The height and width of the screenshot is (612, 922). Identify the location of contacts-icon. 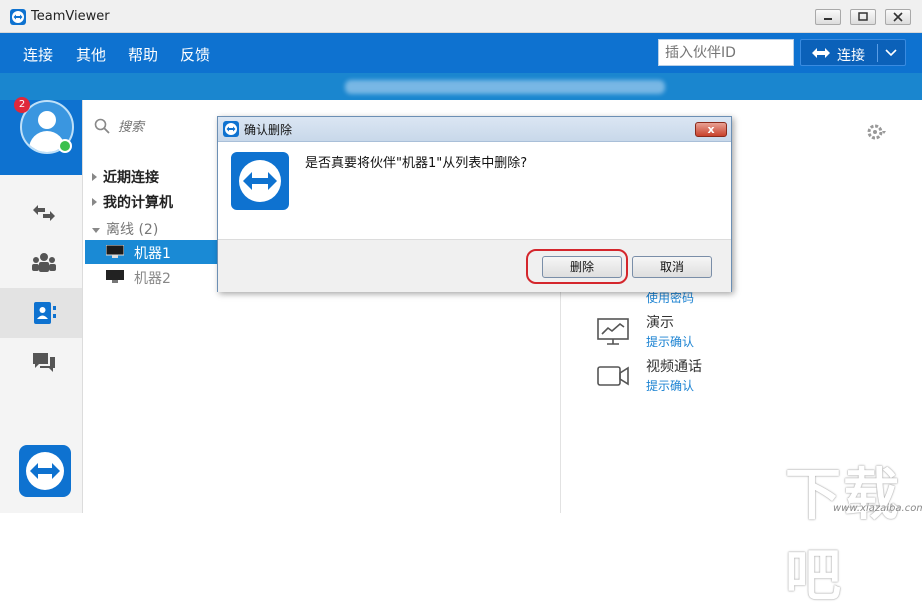
(44, 313).